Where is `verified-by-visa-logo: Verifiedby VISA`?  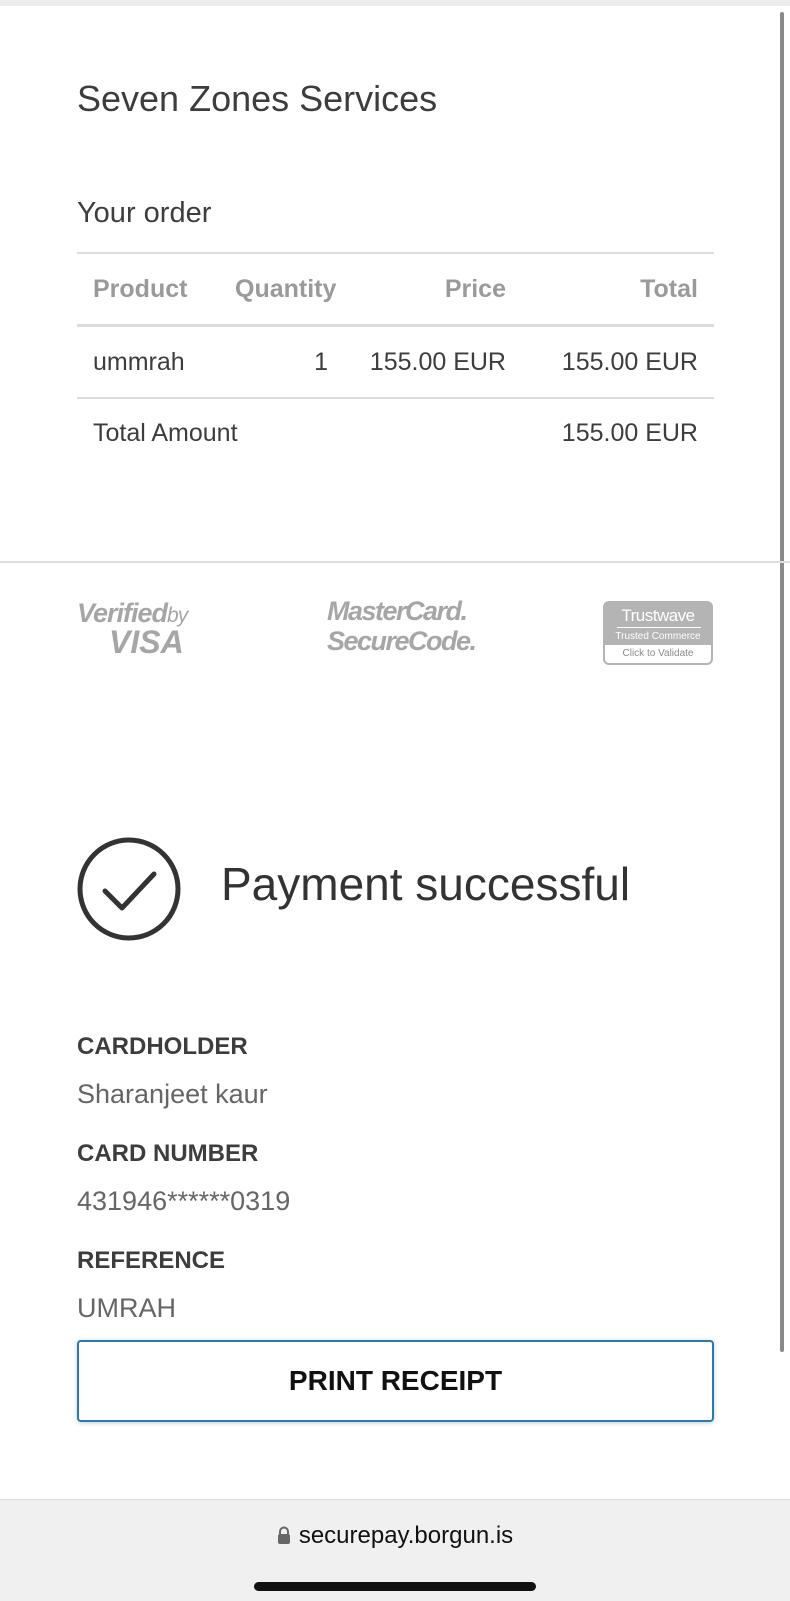
verified-by-visa-logo: Verifiedby VISA is located at coordinates (142, 628).